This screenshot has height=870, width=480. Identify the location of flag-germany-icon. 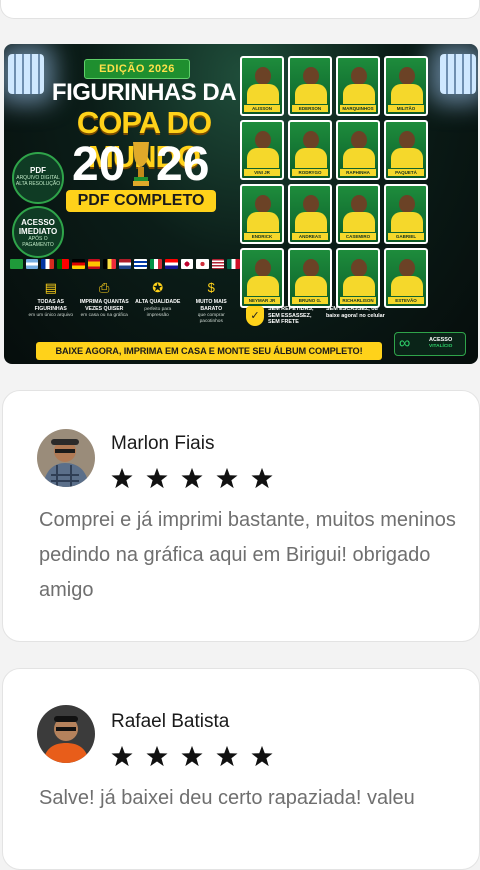
(78, 264).